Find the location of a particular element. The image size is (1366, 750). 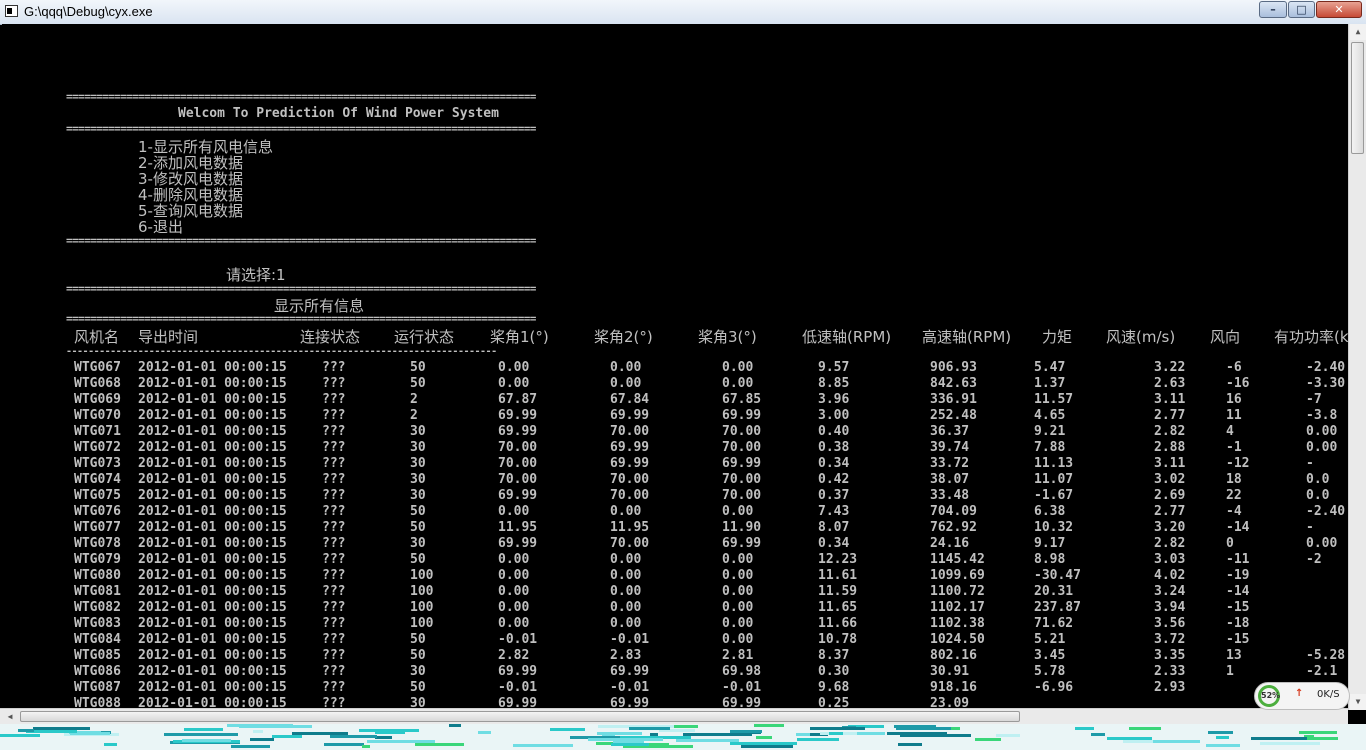

scroll-down-arrow-icon: ▼ is located at coordinates (1358, 702).